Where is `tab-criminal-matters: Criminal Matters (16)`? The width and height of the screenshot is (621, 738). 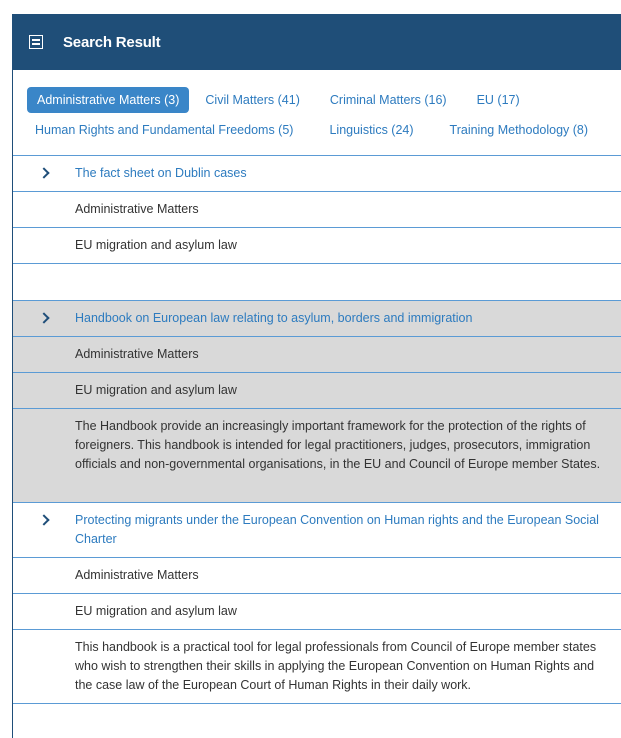 tab-criminal-matters: Criminal Matters (16) is located at coordinates (388, 100).